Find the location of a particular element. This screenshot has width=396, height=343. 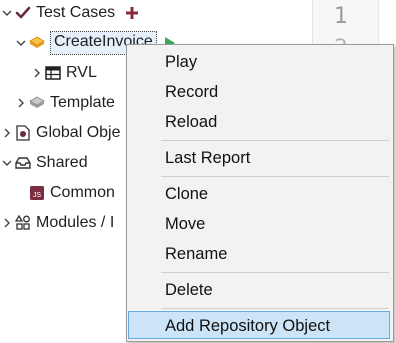

javascript-file-icon: JS is located at coordinates (37, 193).